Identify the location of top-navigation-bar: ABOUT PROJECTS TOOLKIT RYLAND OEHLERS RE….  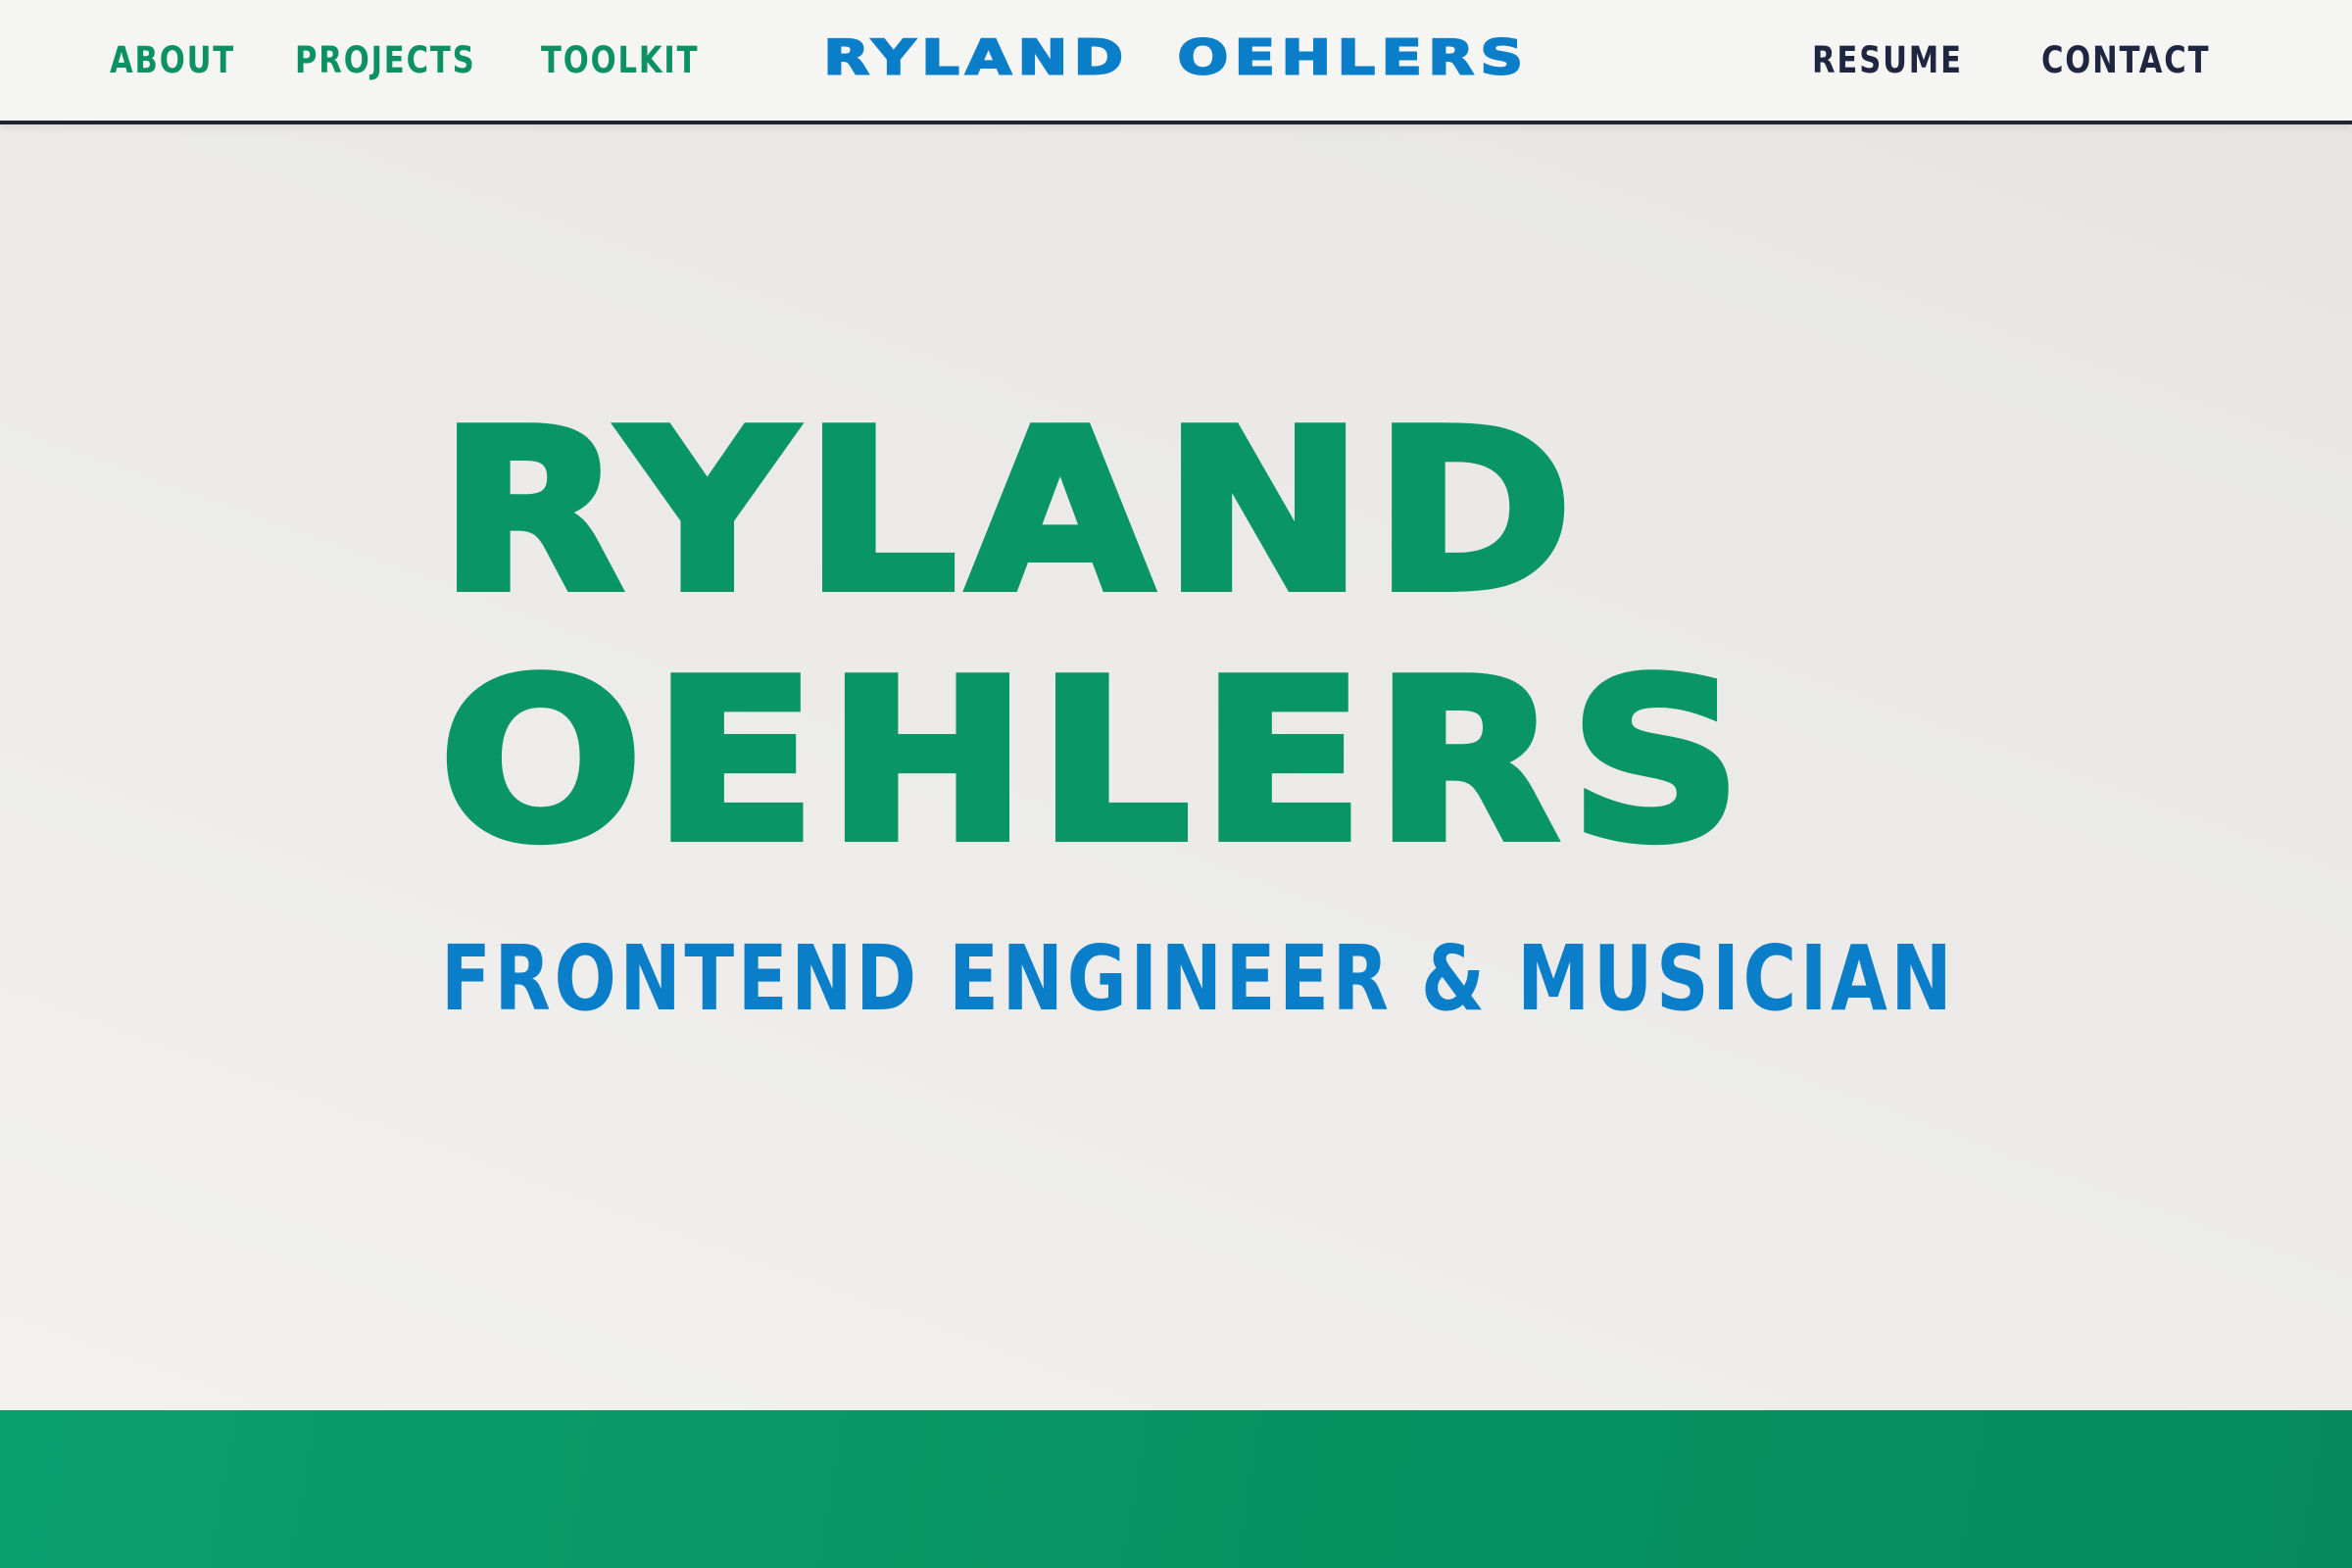
(1176, 62).